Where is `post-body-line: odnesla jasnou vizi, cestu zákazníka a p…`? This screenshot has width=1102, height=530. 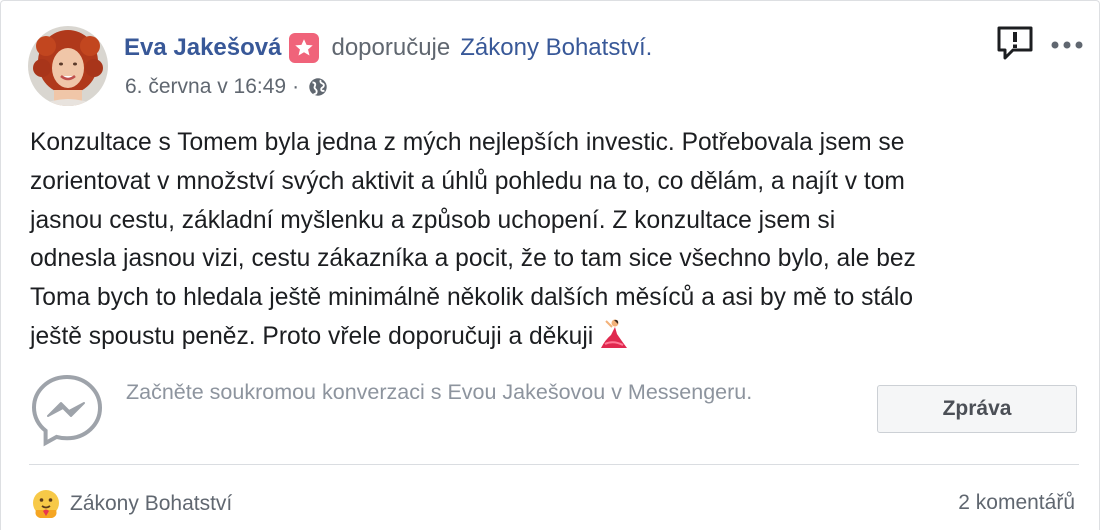
post-body-line: odnesla jasnou vizi, cestu zákazníka a p… is located at coordinates (473, 259).